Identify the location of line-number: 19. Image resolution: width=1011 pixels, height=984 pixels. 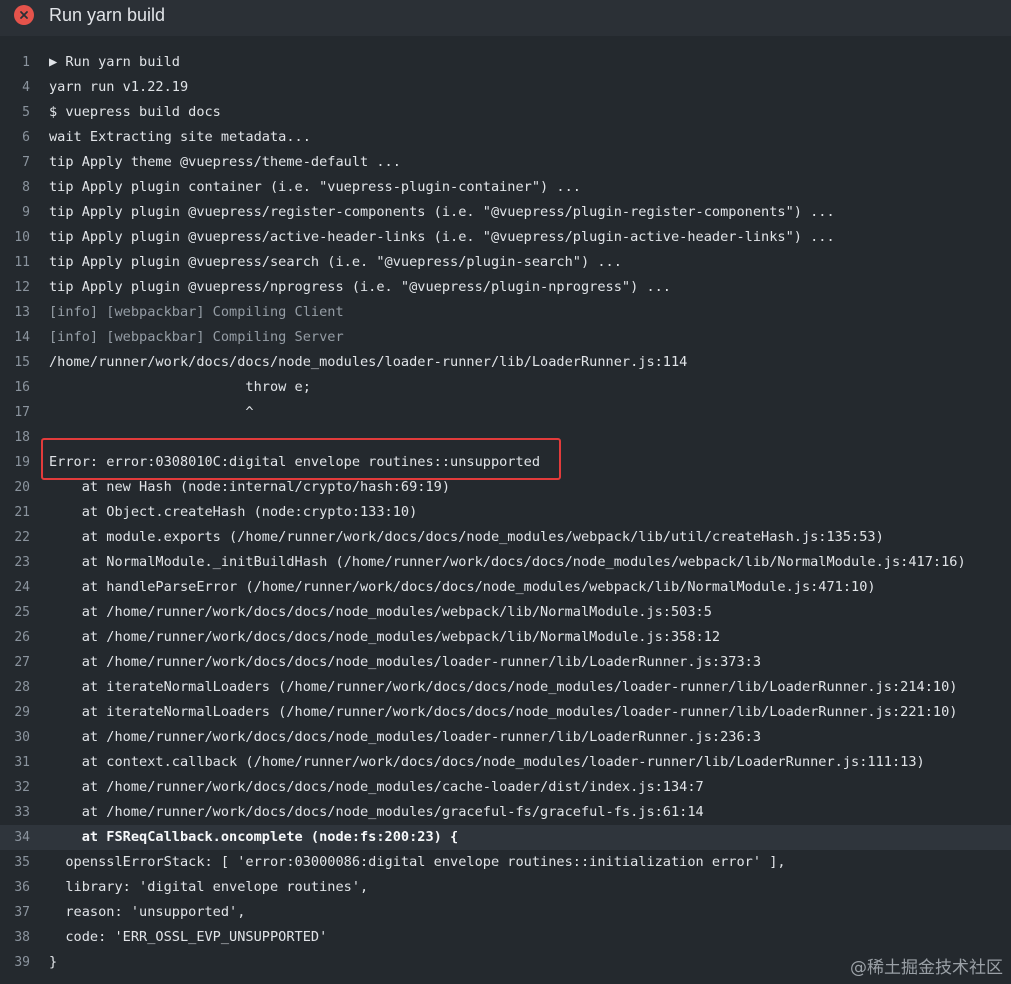
(15, 462).